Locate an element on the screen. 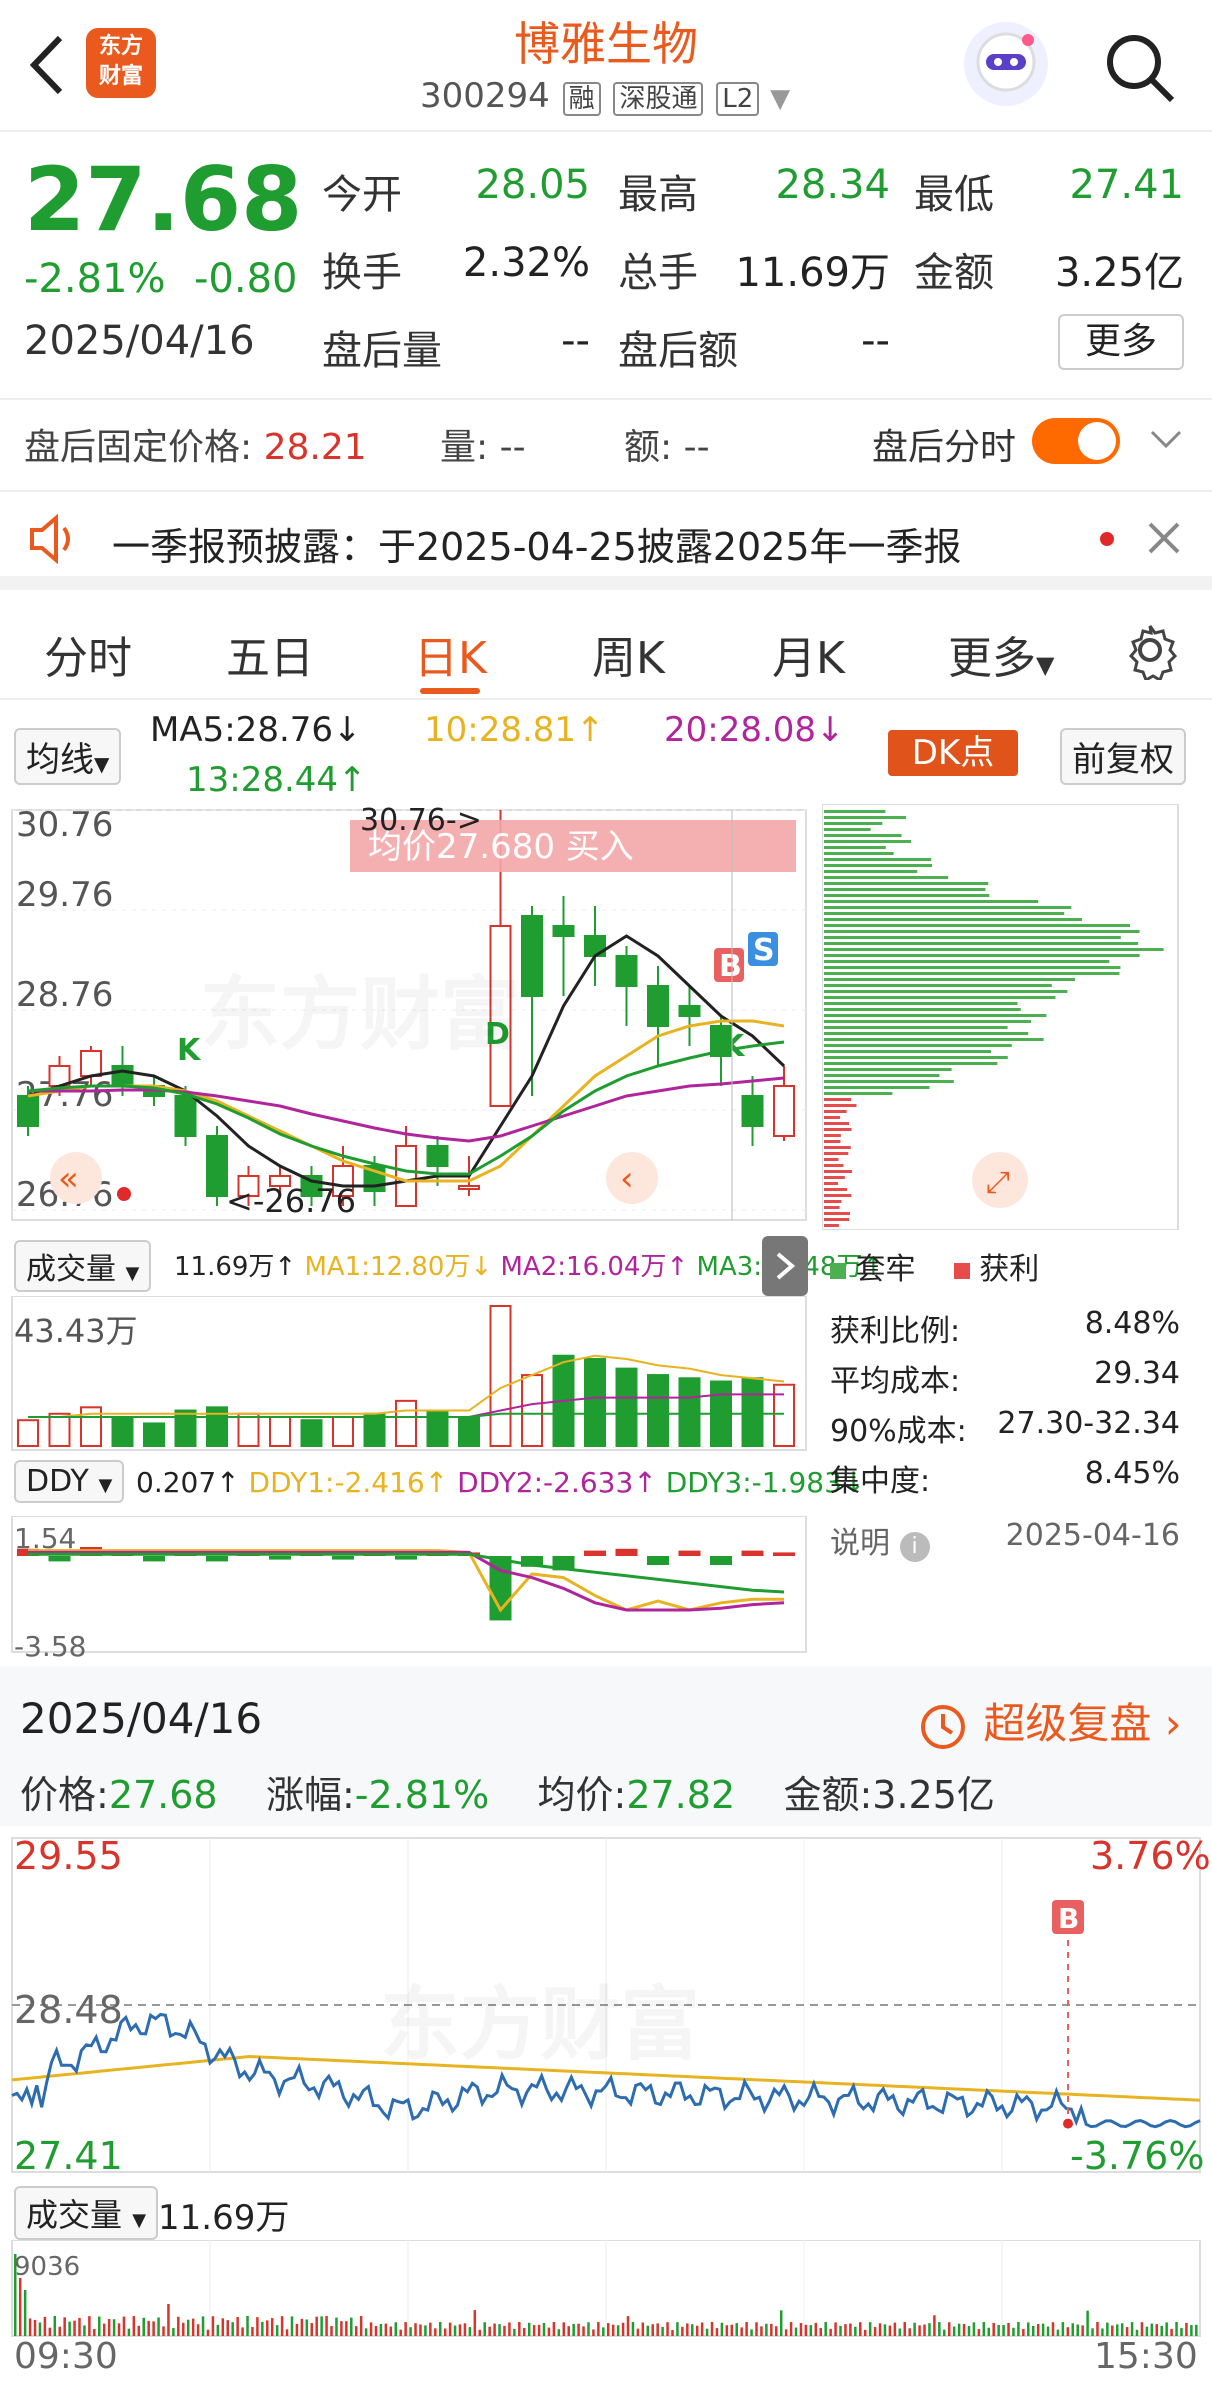 This screenshot has height=2391, width=1212. after-hours-divider is located at coordinates (606, 399).